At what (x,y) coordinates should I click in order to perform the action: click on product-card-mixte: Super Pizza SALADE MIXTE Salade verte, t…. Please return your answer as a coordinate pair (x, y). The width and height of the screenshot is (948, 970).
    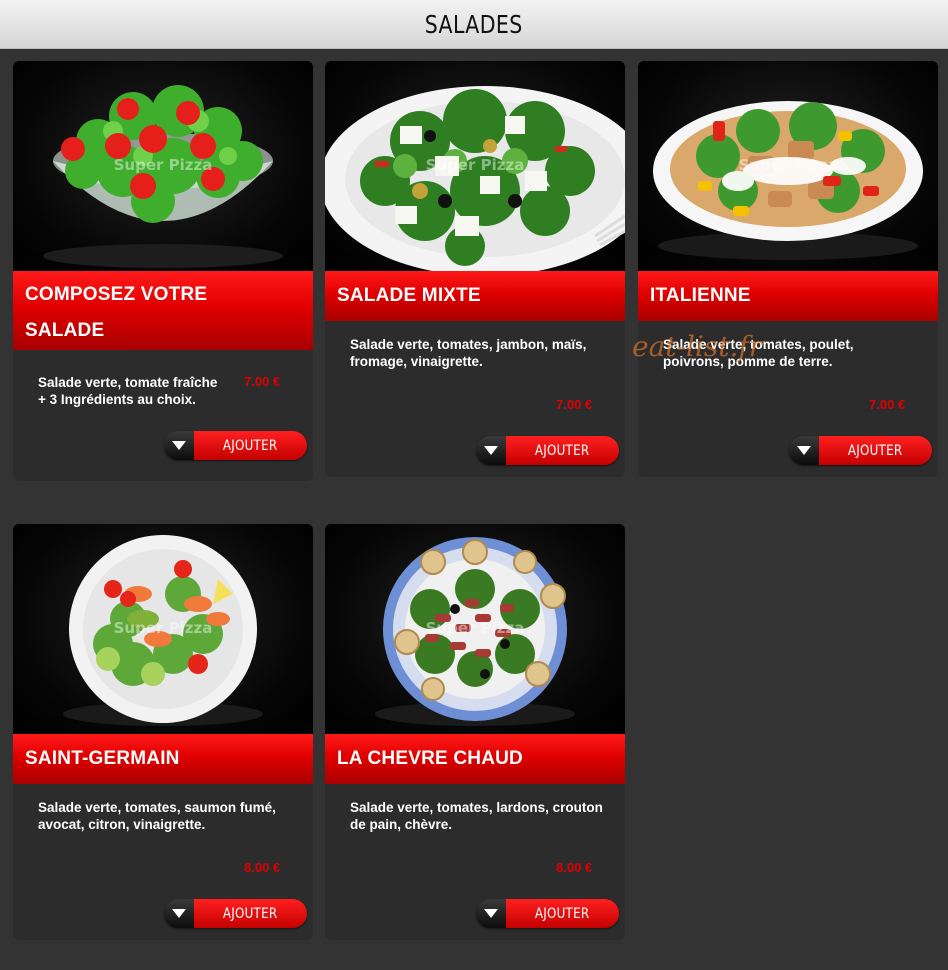
    Looking at the image, I should click on (475, 269).